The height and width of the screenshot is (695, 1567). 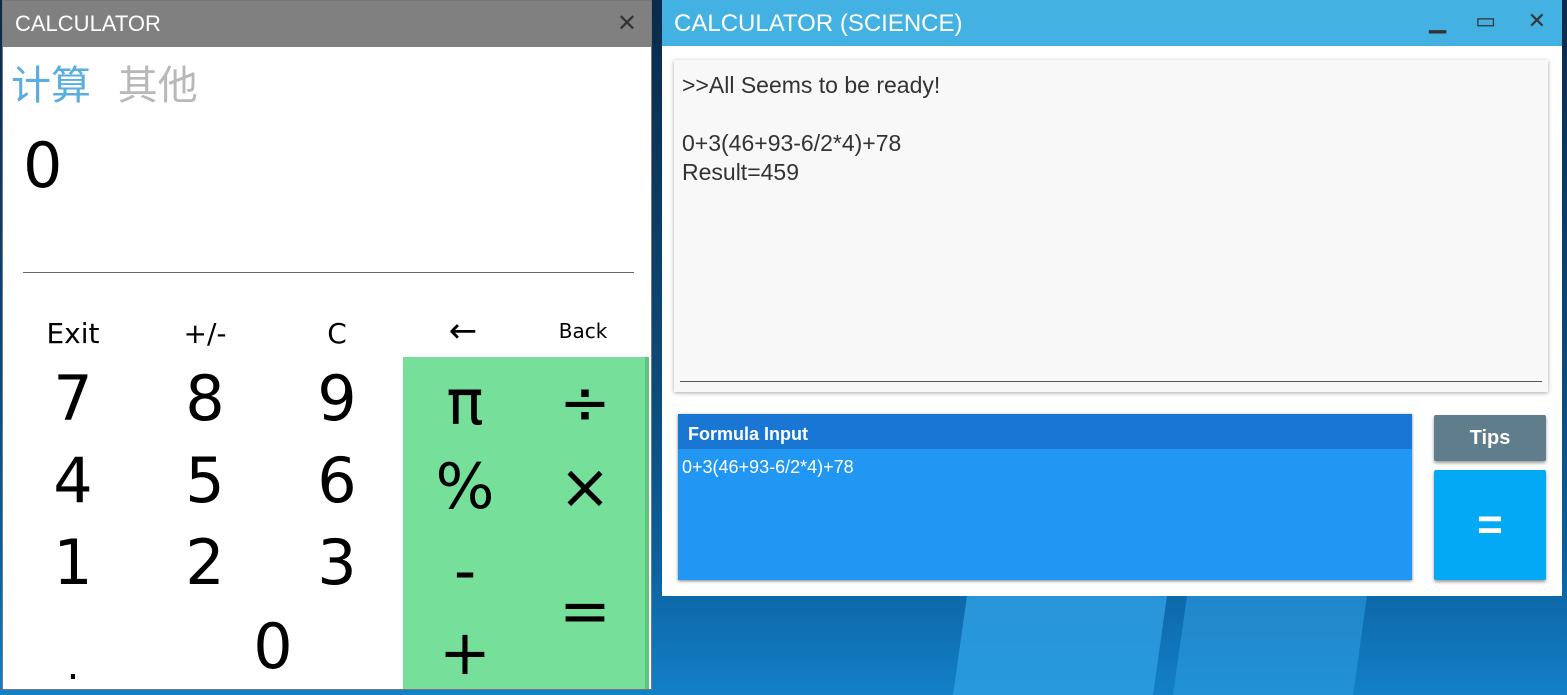 I want to click on backspace-button: ←, so click(x=463, y=331).